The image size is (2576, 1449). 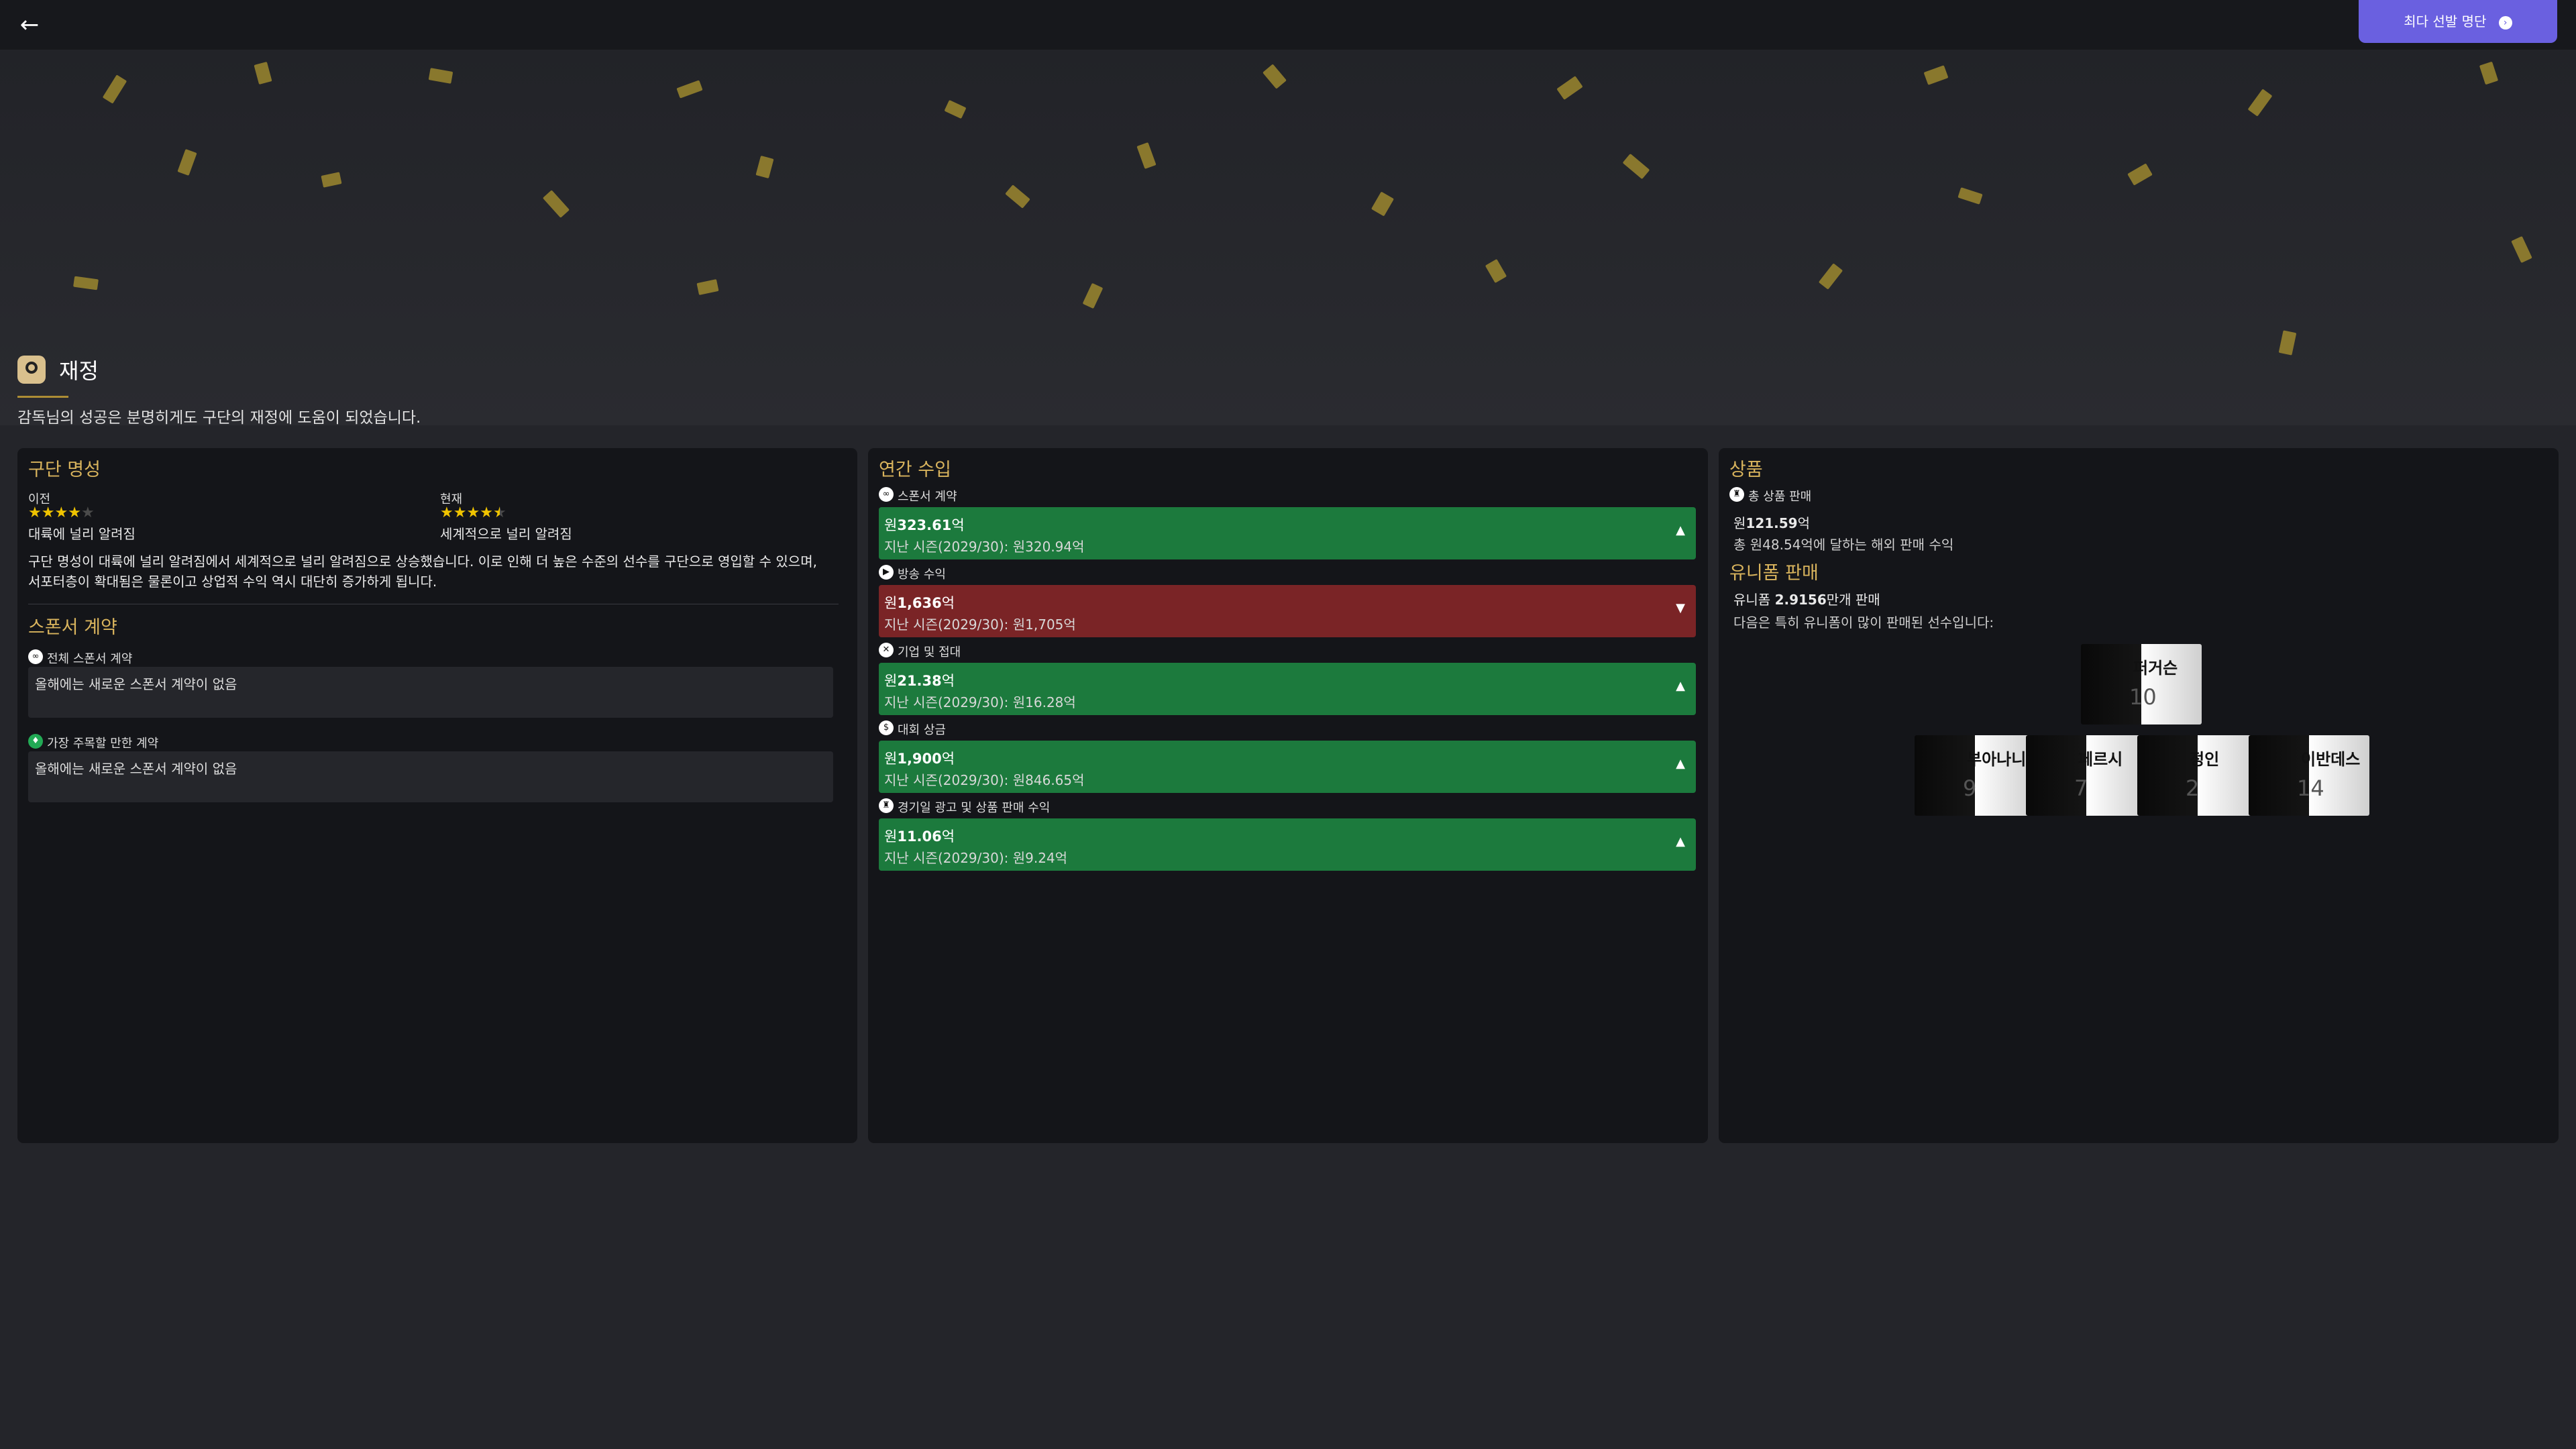 I want to click on jersey-number: 10, so click(x=2143, y=697).